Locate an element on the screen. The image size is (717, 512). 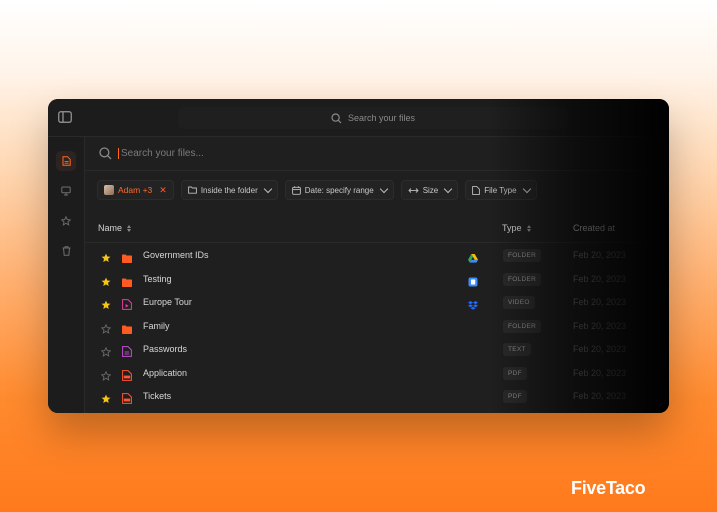
monitor-icon is located at coordinates (66, 191).